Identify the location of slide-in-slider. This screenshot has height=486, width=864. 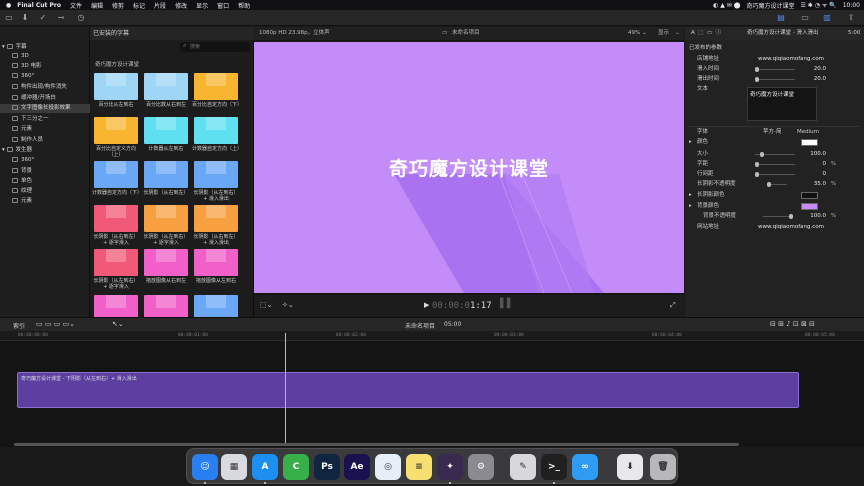
(775, 69).